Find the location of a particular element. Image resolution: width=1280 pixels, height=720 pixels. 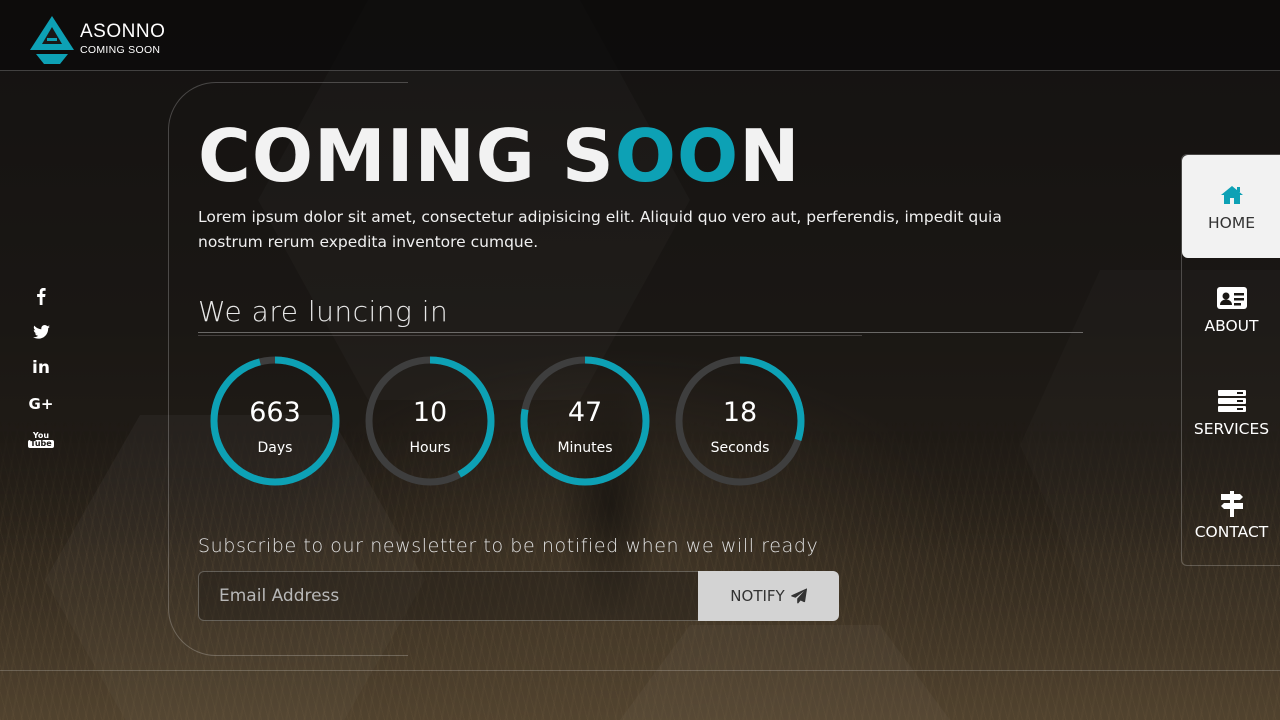

nav-item-contact: CONTACT is located at coordinates (1231, 515).